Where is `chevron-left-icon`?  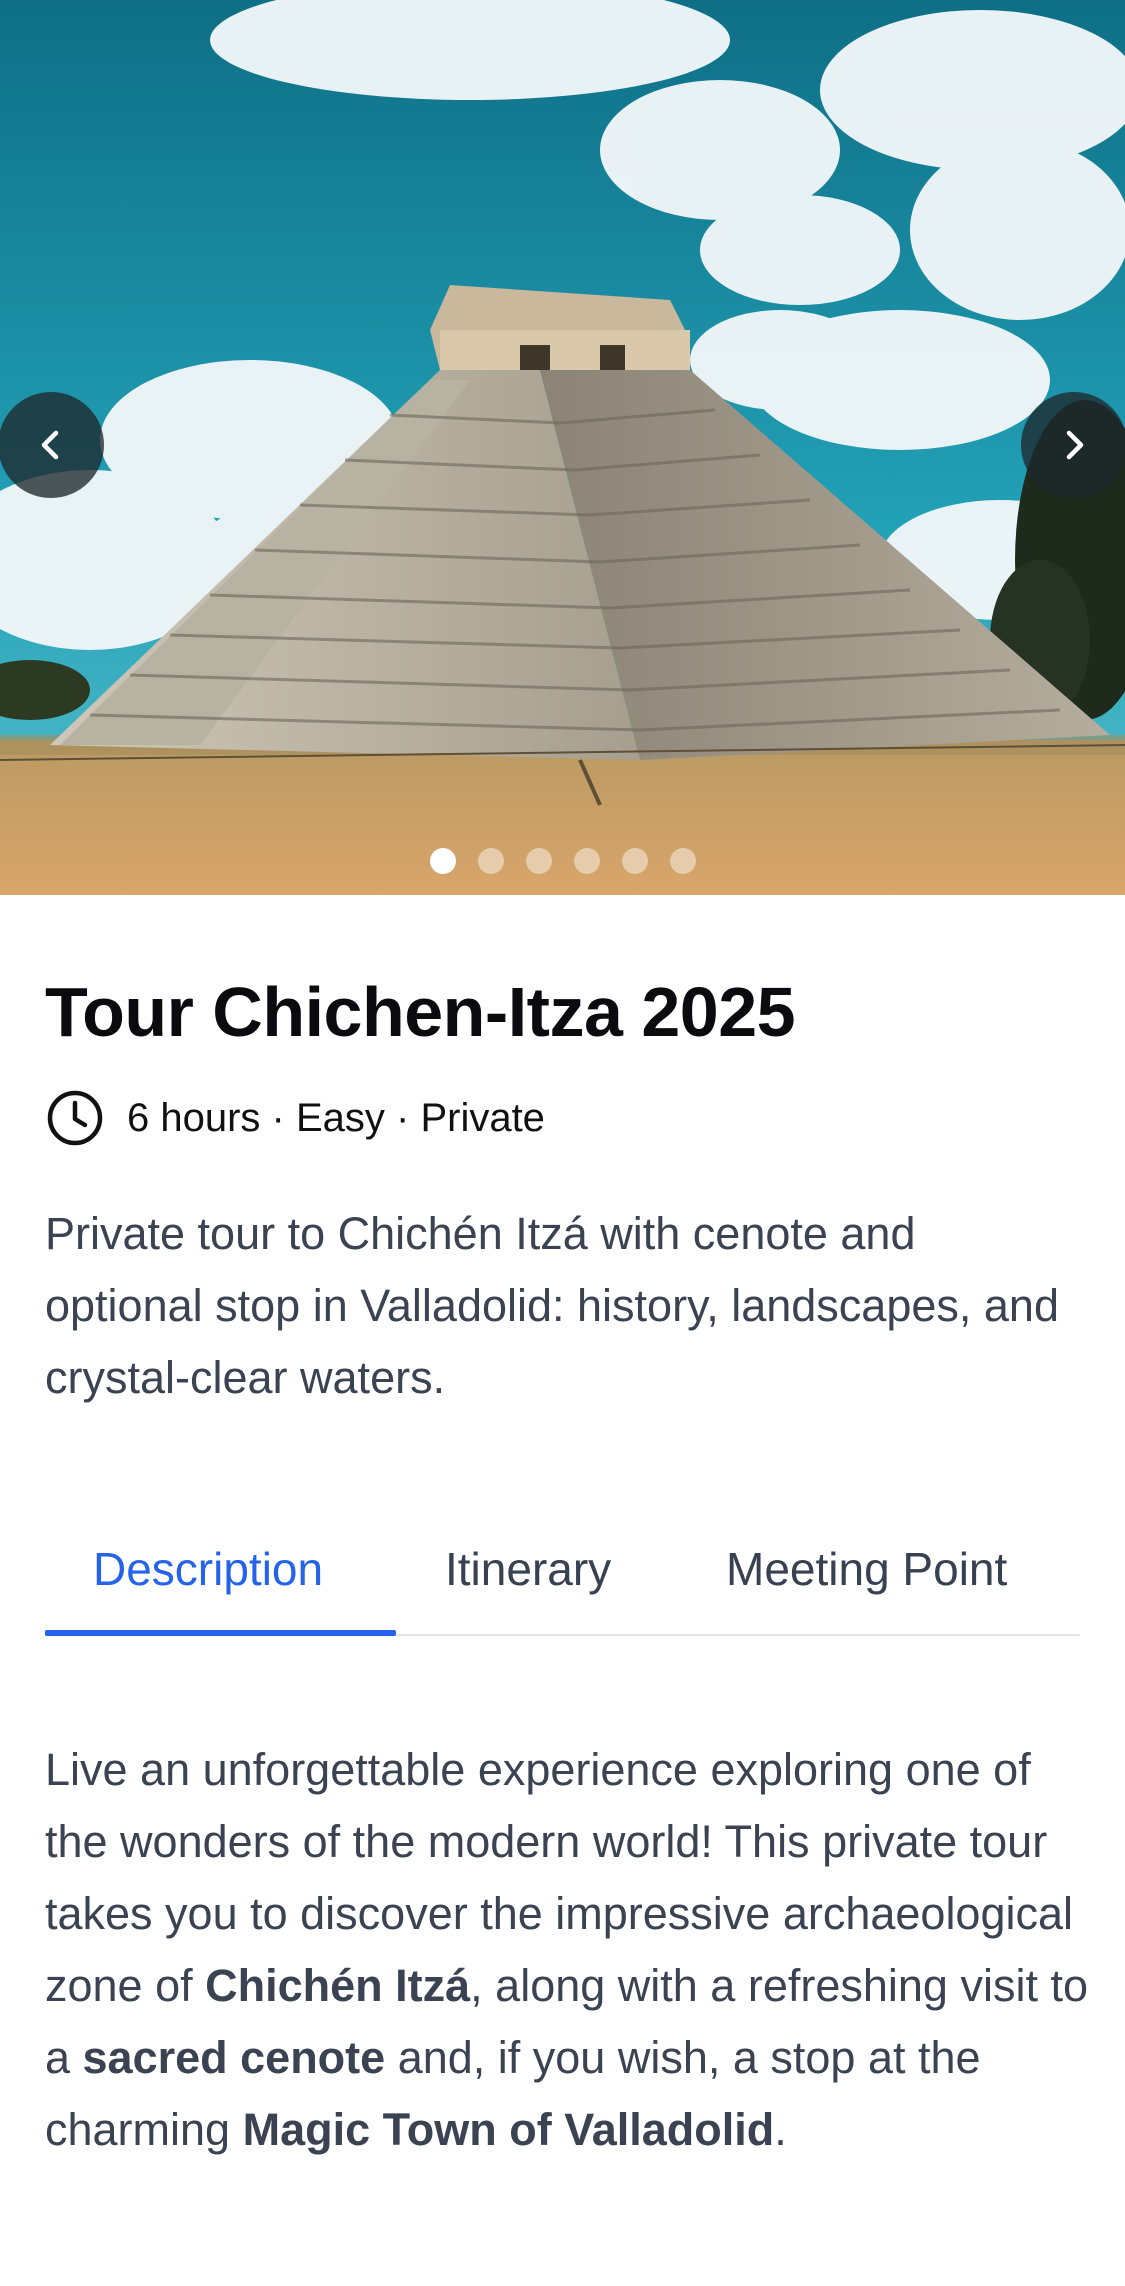
chevron-left-icon is located at coordinates (50, 445).